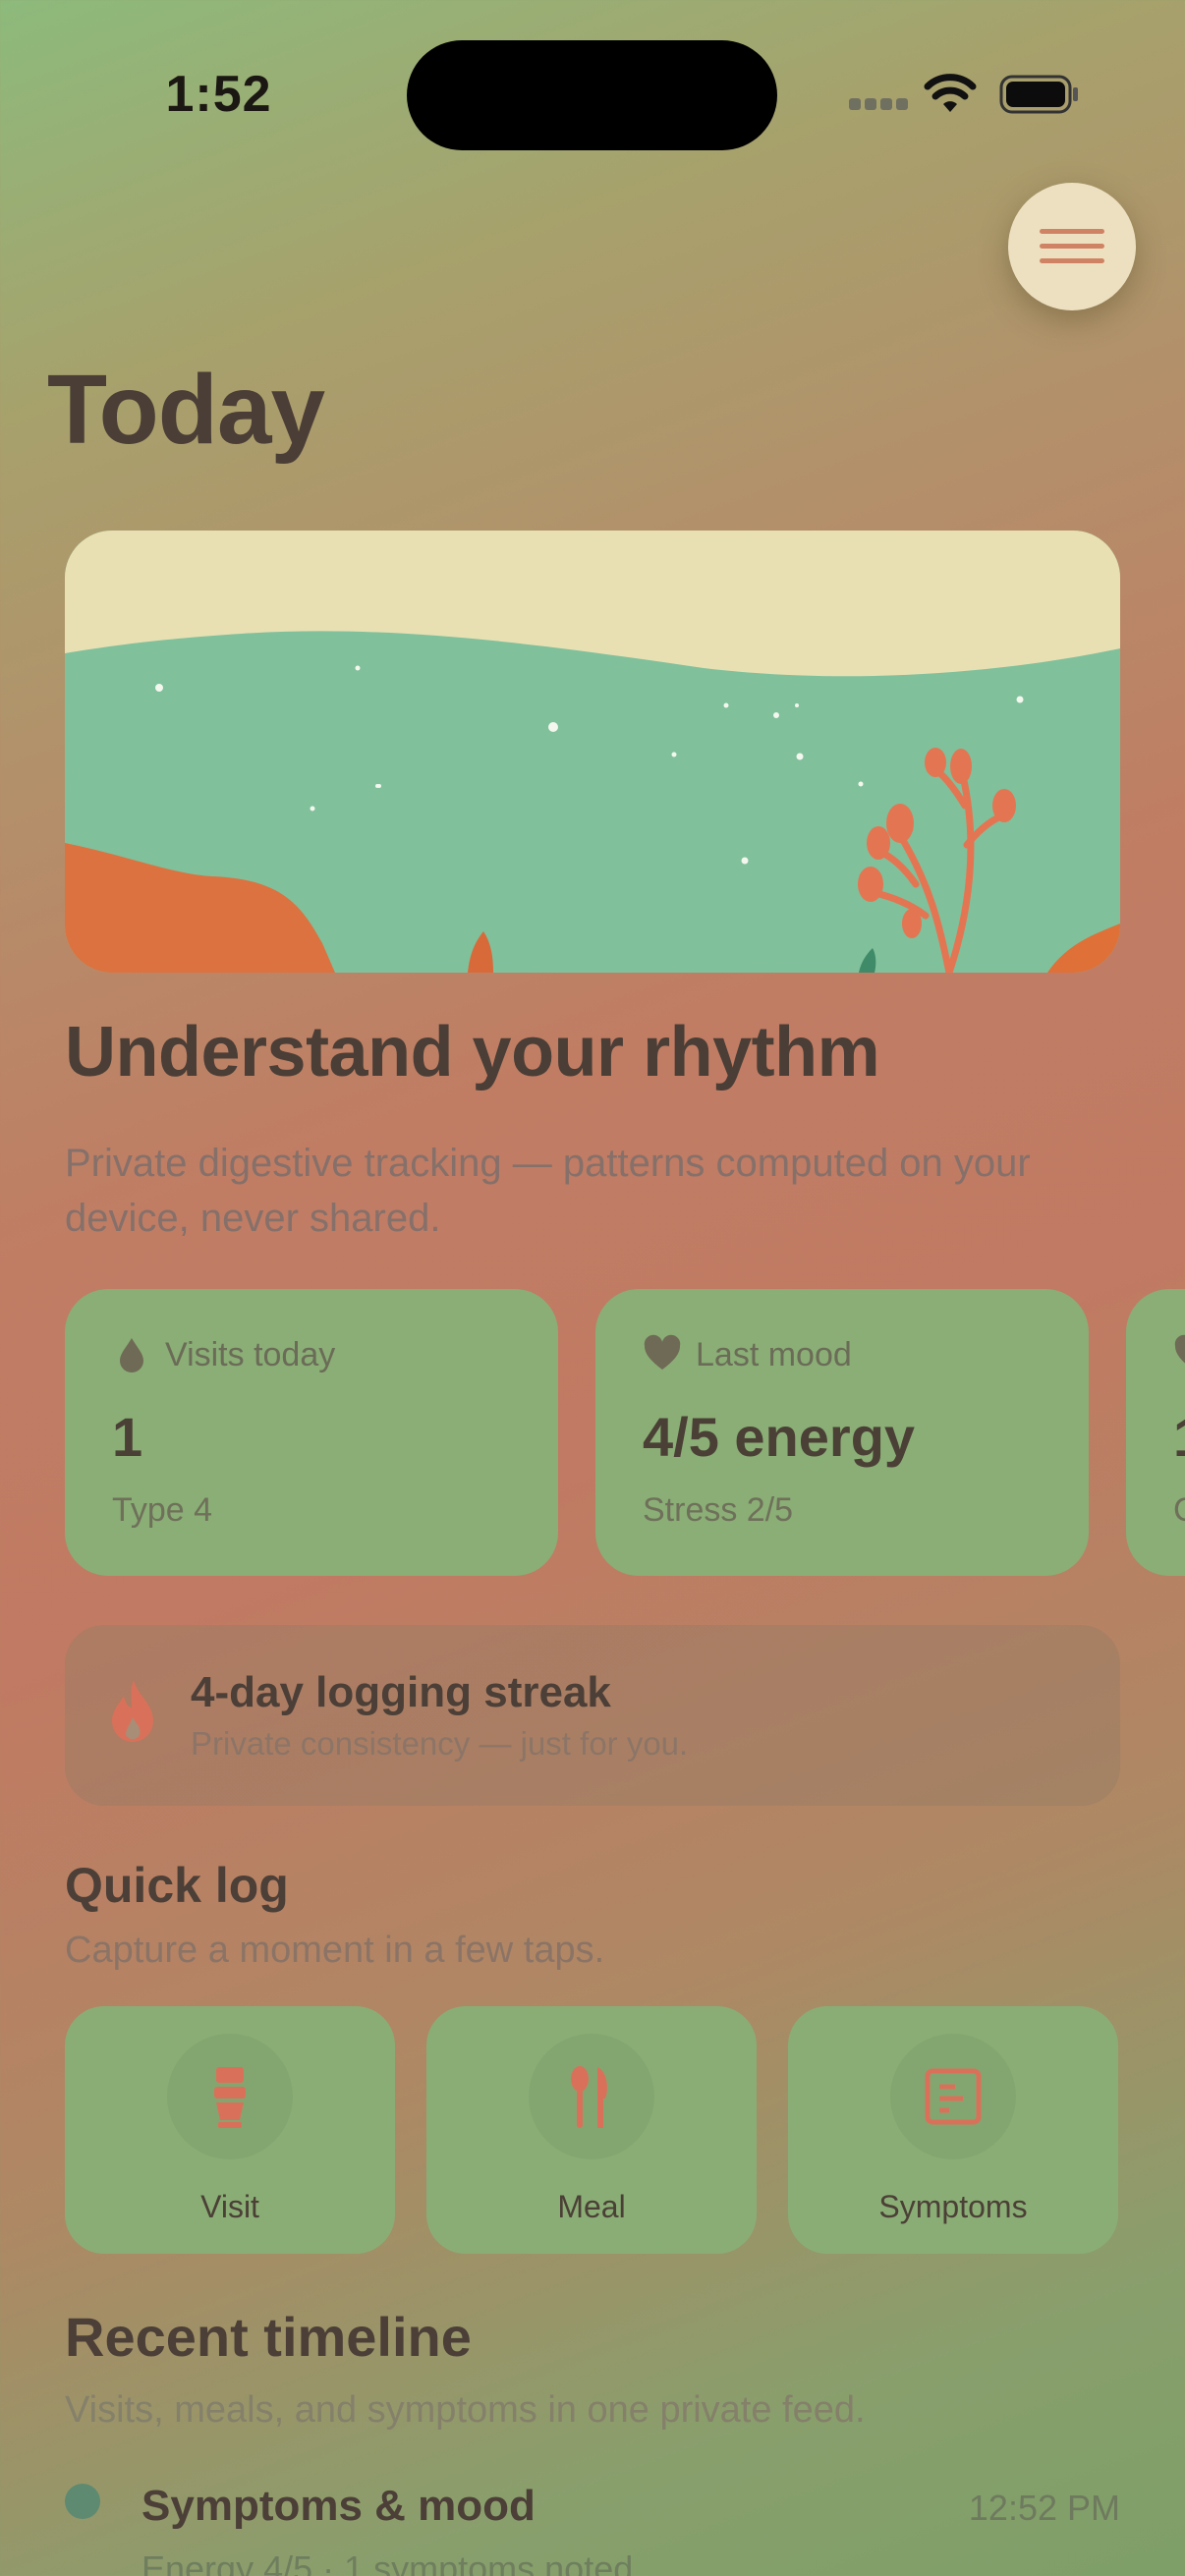 This screenshot has height=2576, width=1185. I want to click on page-title: Today, so click(186, 410).